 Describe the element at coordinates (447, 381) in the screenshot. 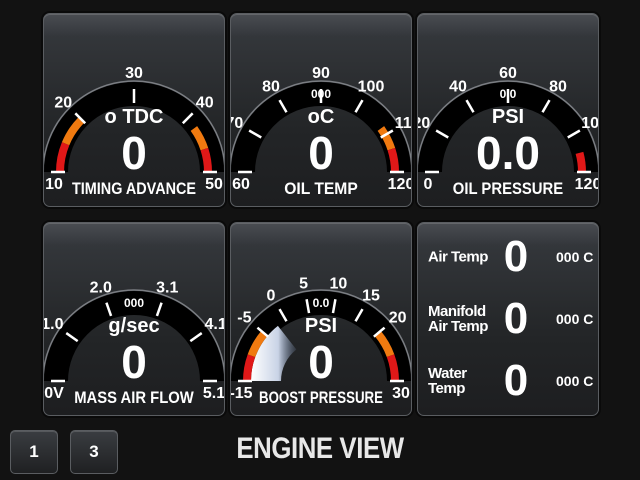

I see `water-temp-label: Water Temp` at that location.